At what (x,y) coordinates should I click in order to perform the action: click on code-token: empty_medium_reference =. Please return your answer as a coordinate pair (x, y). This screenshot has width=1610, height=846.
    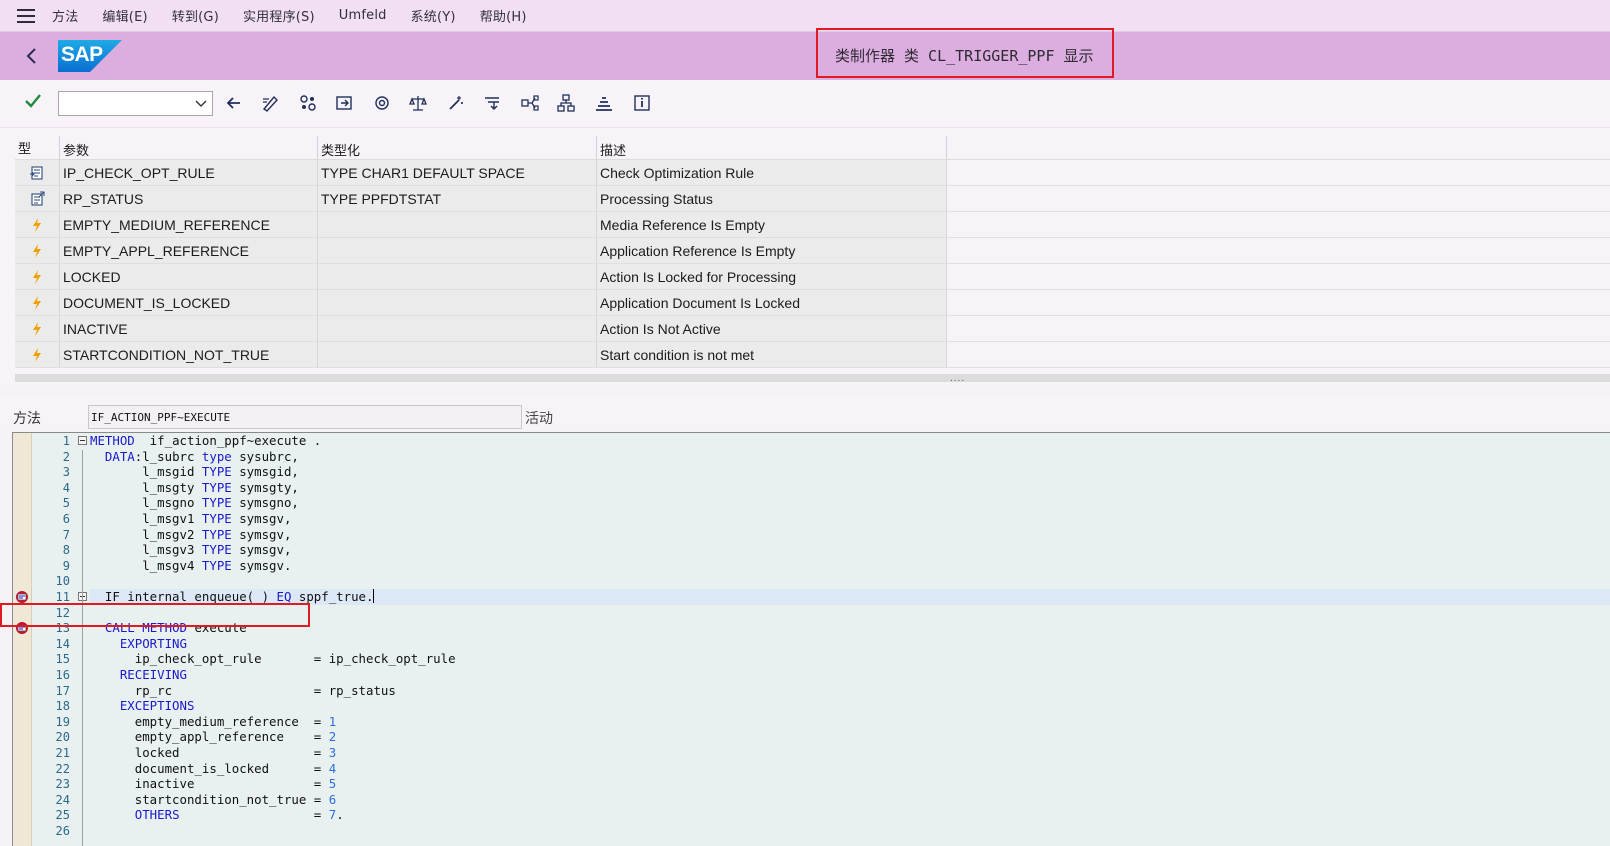
    Looking at the image, I should click on (209, 721).